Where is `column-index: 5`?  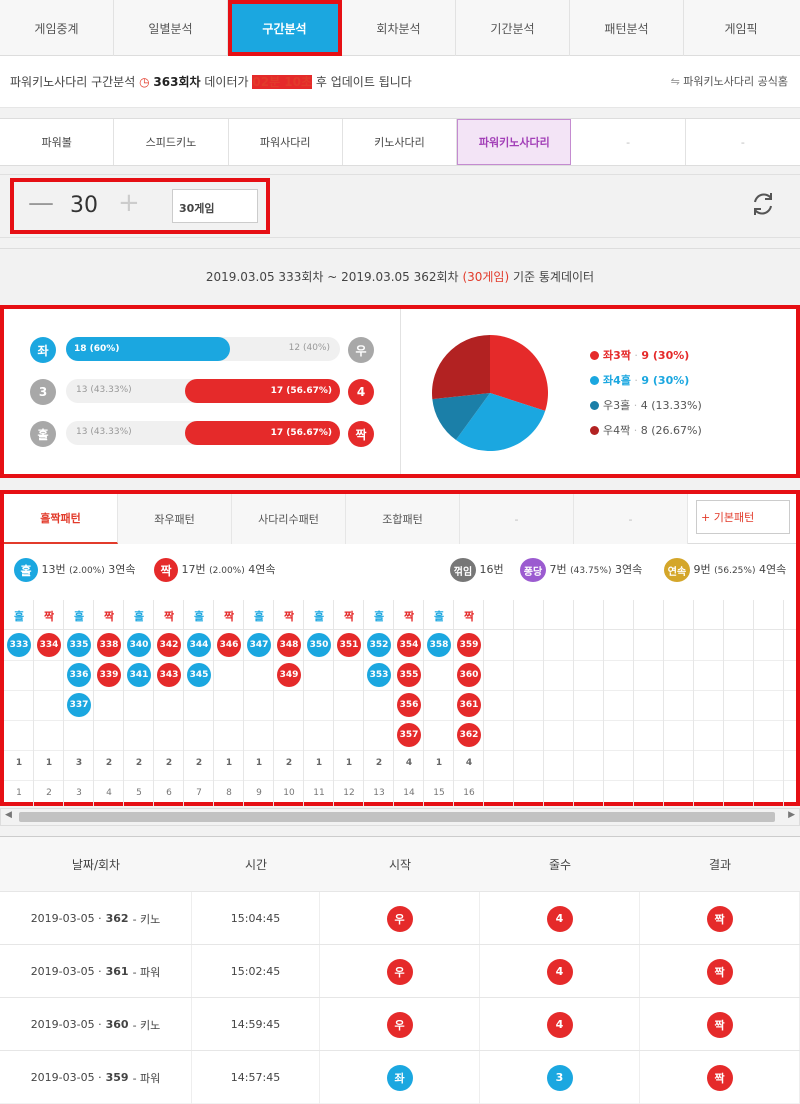
column-index: 5 is located at coordinates (139, 793).